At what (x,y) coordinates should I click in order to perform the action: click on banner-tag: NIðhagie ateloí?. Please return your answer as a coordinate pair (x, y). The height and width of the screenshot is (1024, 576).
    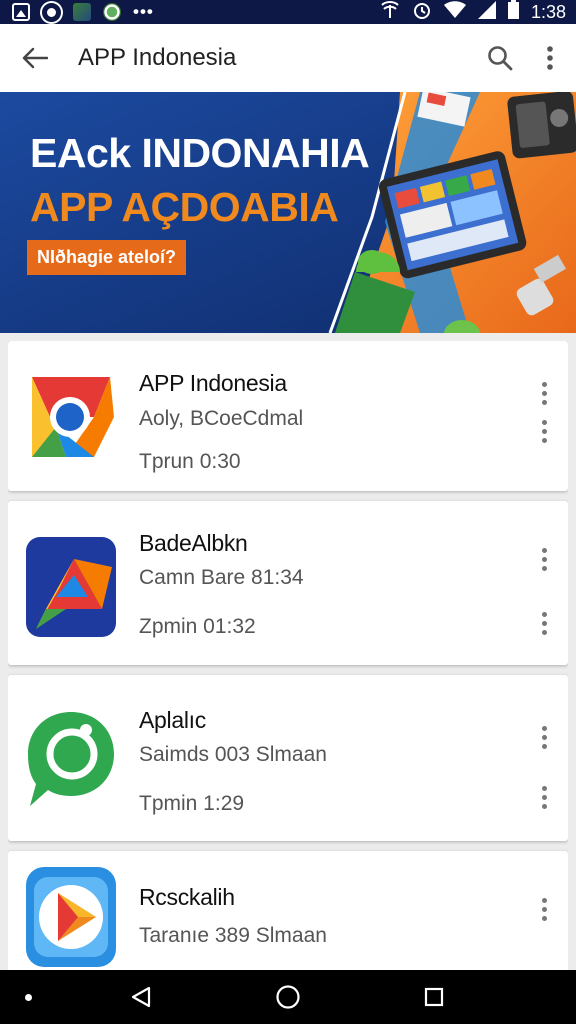
    Looking at the image, I should click on (107, 257).